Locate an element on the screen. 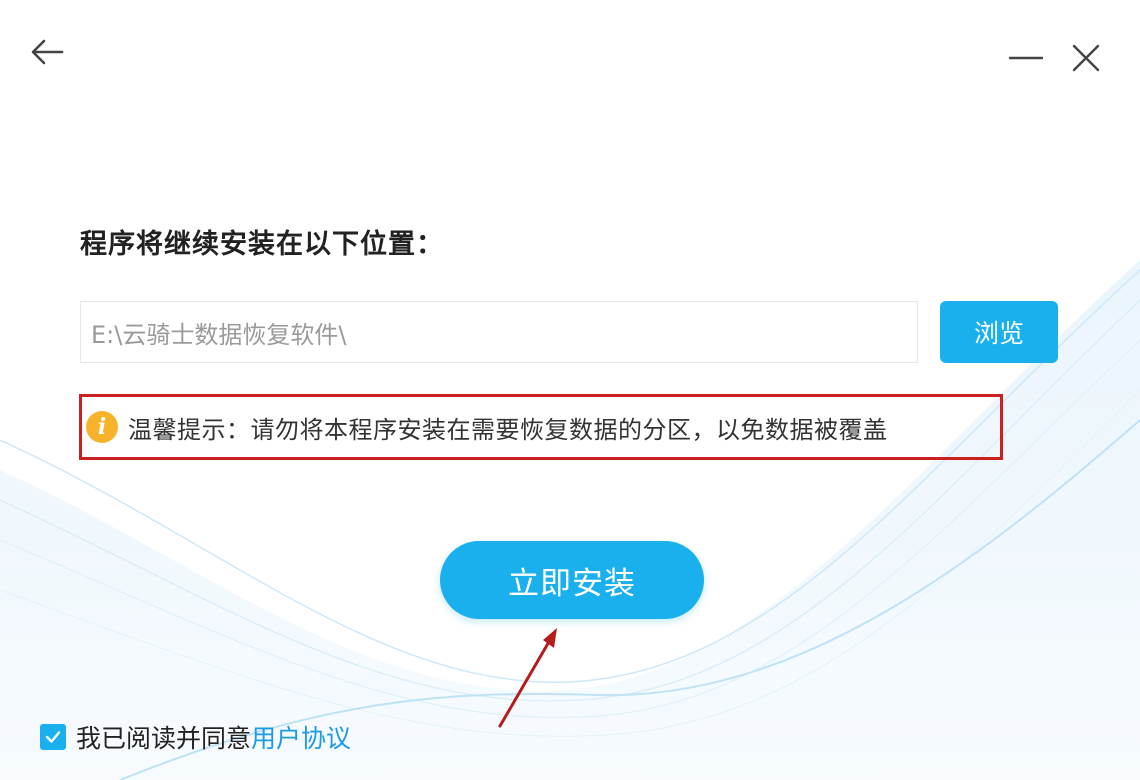  close-button is located at coordinates (1086, 58).